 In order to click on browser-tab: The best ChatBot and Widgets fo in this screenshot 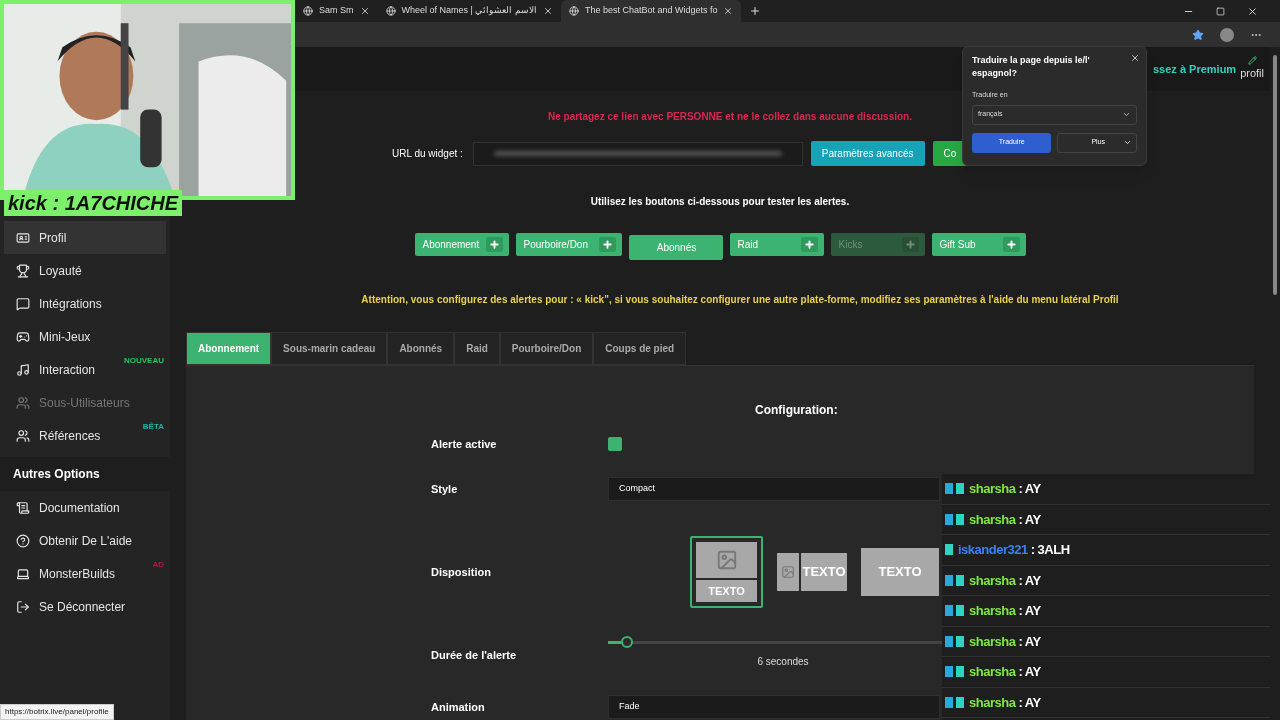, I will do `click(651, 11)`.